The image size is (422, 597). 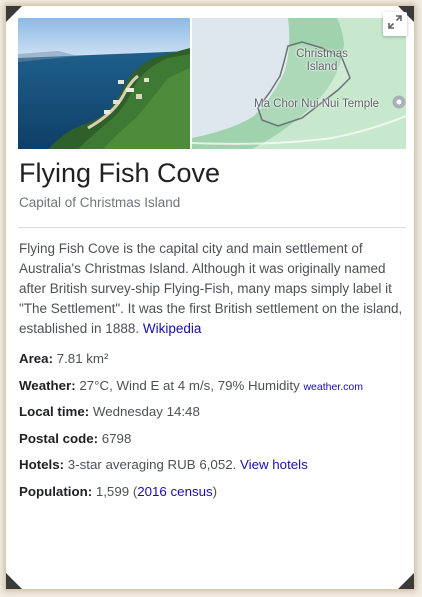 I want to click on view-hotels-link: View hotels, so click(x=274, y=464).